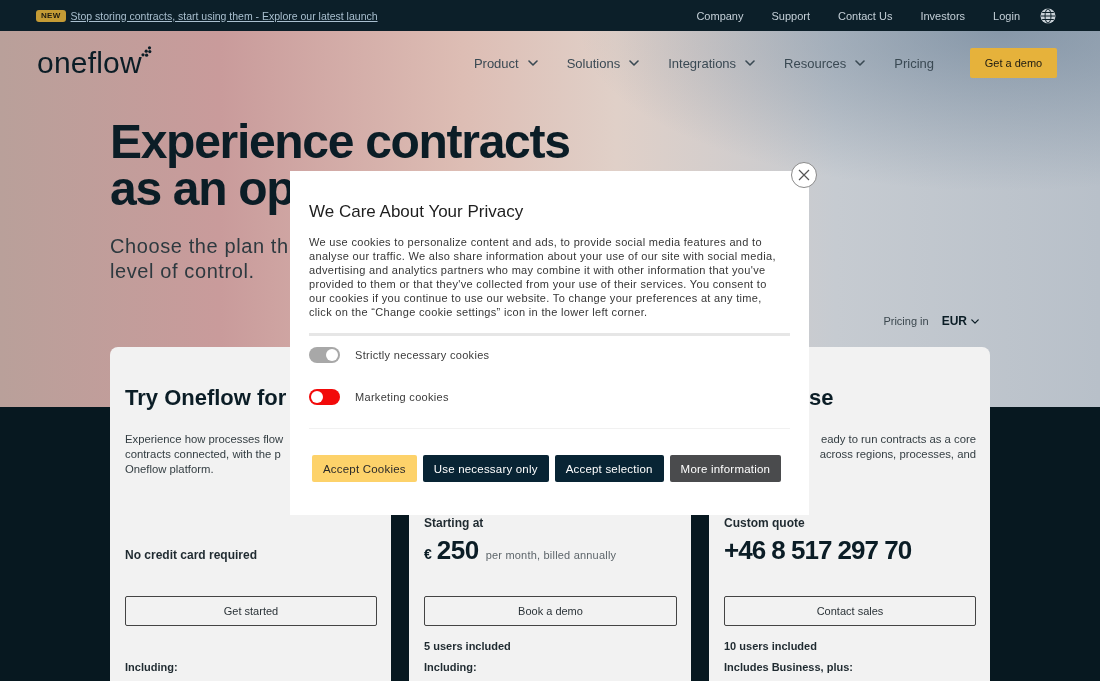 This screenshot has height=681, width=1100. I want to click on dialog-button: Accept Cookies, so click(364, 468).